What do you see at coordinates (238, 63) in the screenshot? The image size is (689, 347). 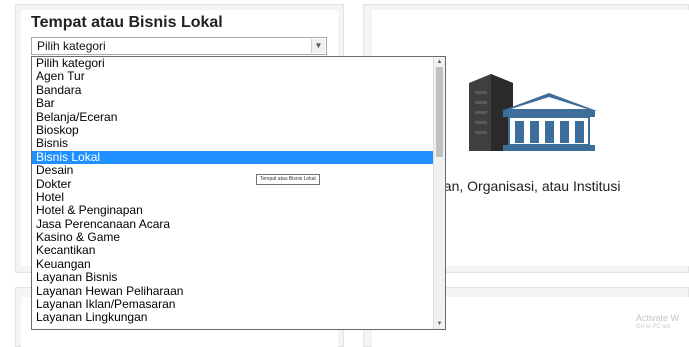 I see `dropdown-option: Pilih kategori` at bounding box center [238, 63].